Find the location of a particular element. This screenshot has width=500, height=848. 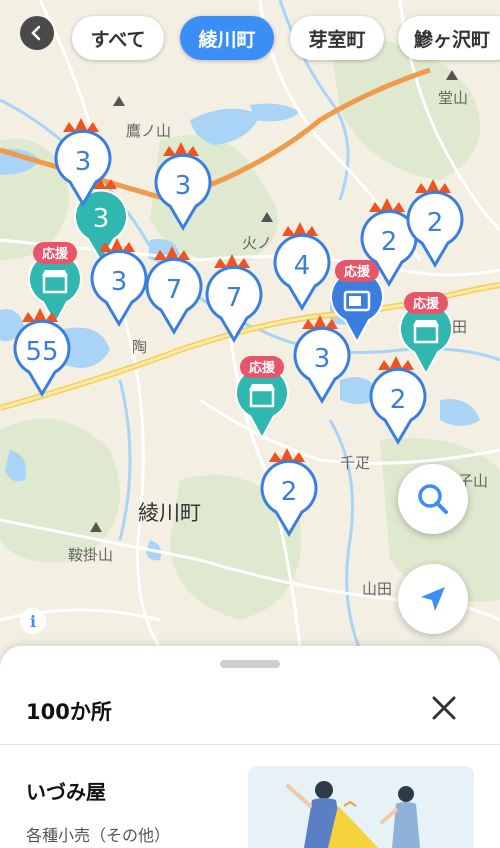

back-button is located at coordinates (37, 33).